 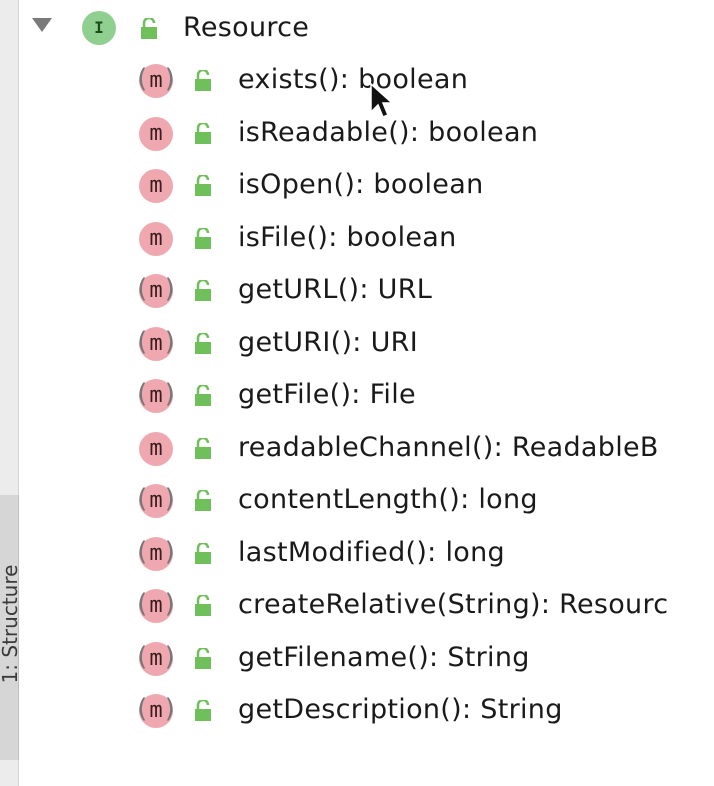 I want to click on tree-node-method: m lastModified(): long, so click(x=366, y=553).